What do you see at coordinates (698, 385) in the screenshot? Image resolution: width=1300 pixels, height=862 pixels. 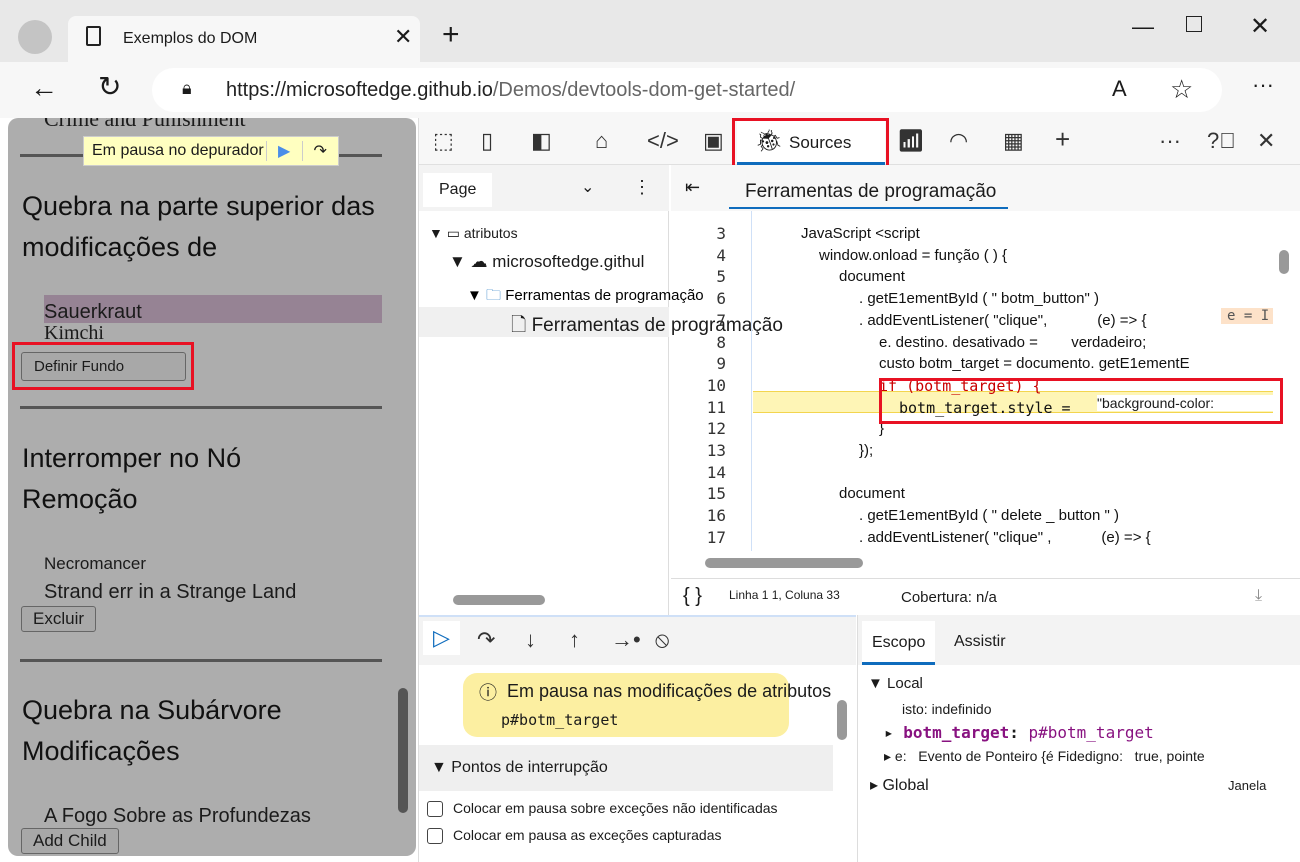 I see `line-number: 10` at bounding box center [698, 385].